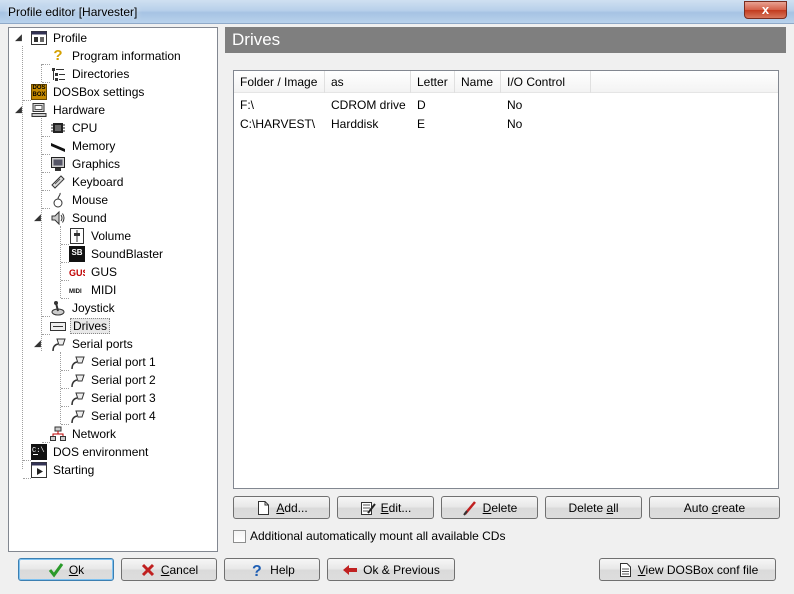  What do you see at coordinates (74, 128) in the screenshot?
I see `tree-item-cpu: CPU` at bounding box center [74, 128].